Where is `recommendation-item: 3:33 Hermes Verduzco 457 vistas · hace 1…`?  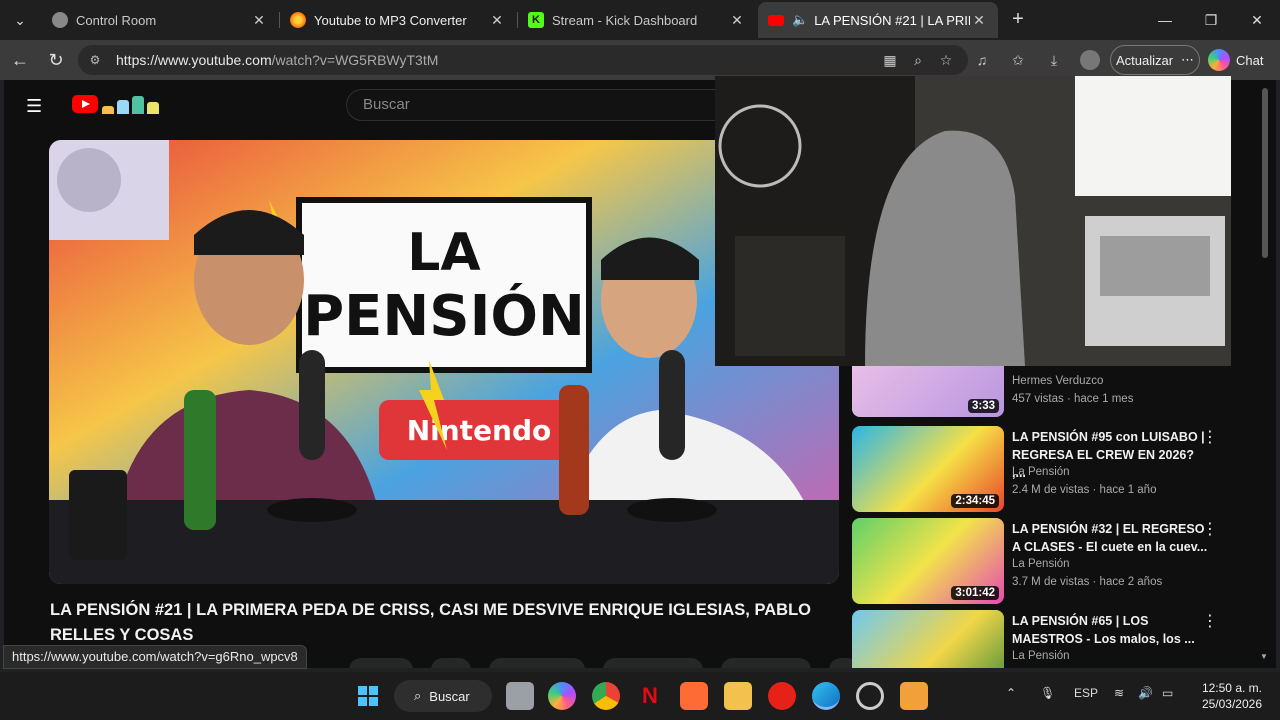
recommendation-item: 3:33 Hermes Verduzco 457 vistas · hace 1… is located at coordinates (1057, 390).